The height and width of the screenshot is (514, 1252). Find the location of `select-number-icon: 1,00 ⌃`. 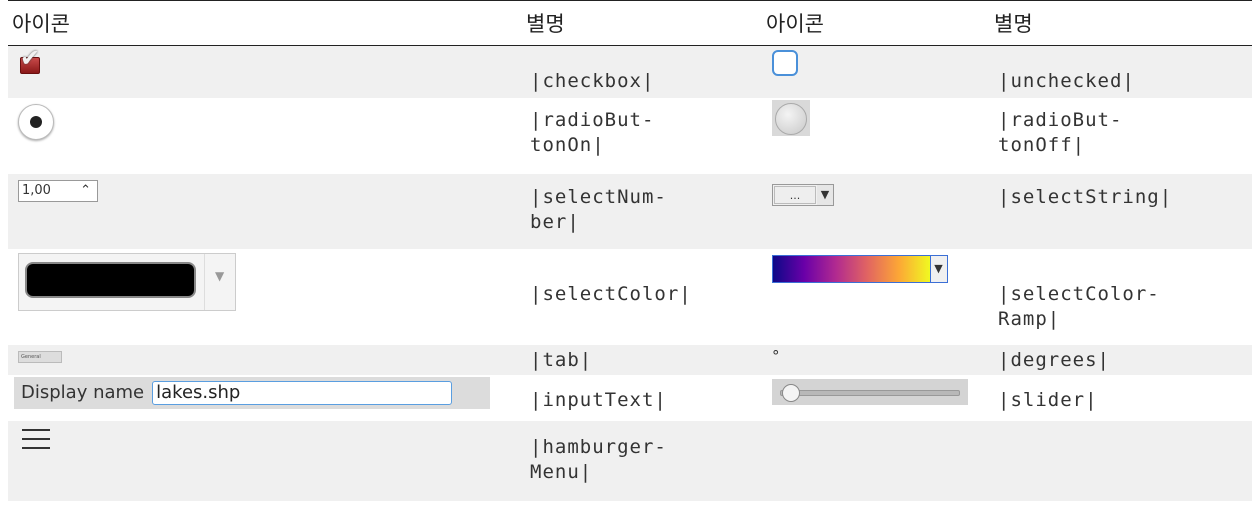

select-number-icon: 1,00 ⌃ is located at coordinates (58, 190).